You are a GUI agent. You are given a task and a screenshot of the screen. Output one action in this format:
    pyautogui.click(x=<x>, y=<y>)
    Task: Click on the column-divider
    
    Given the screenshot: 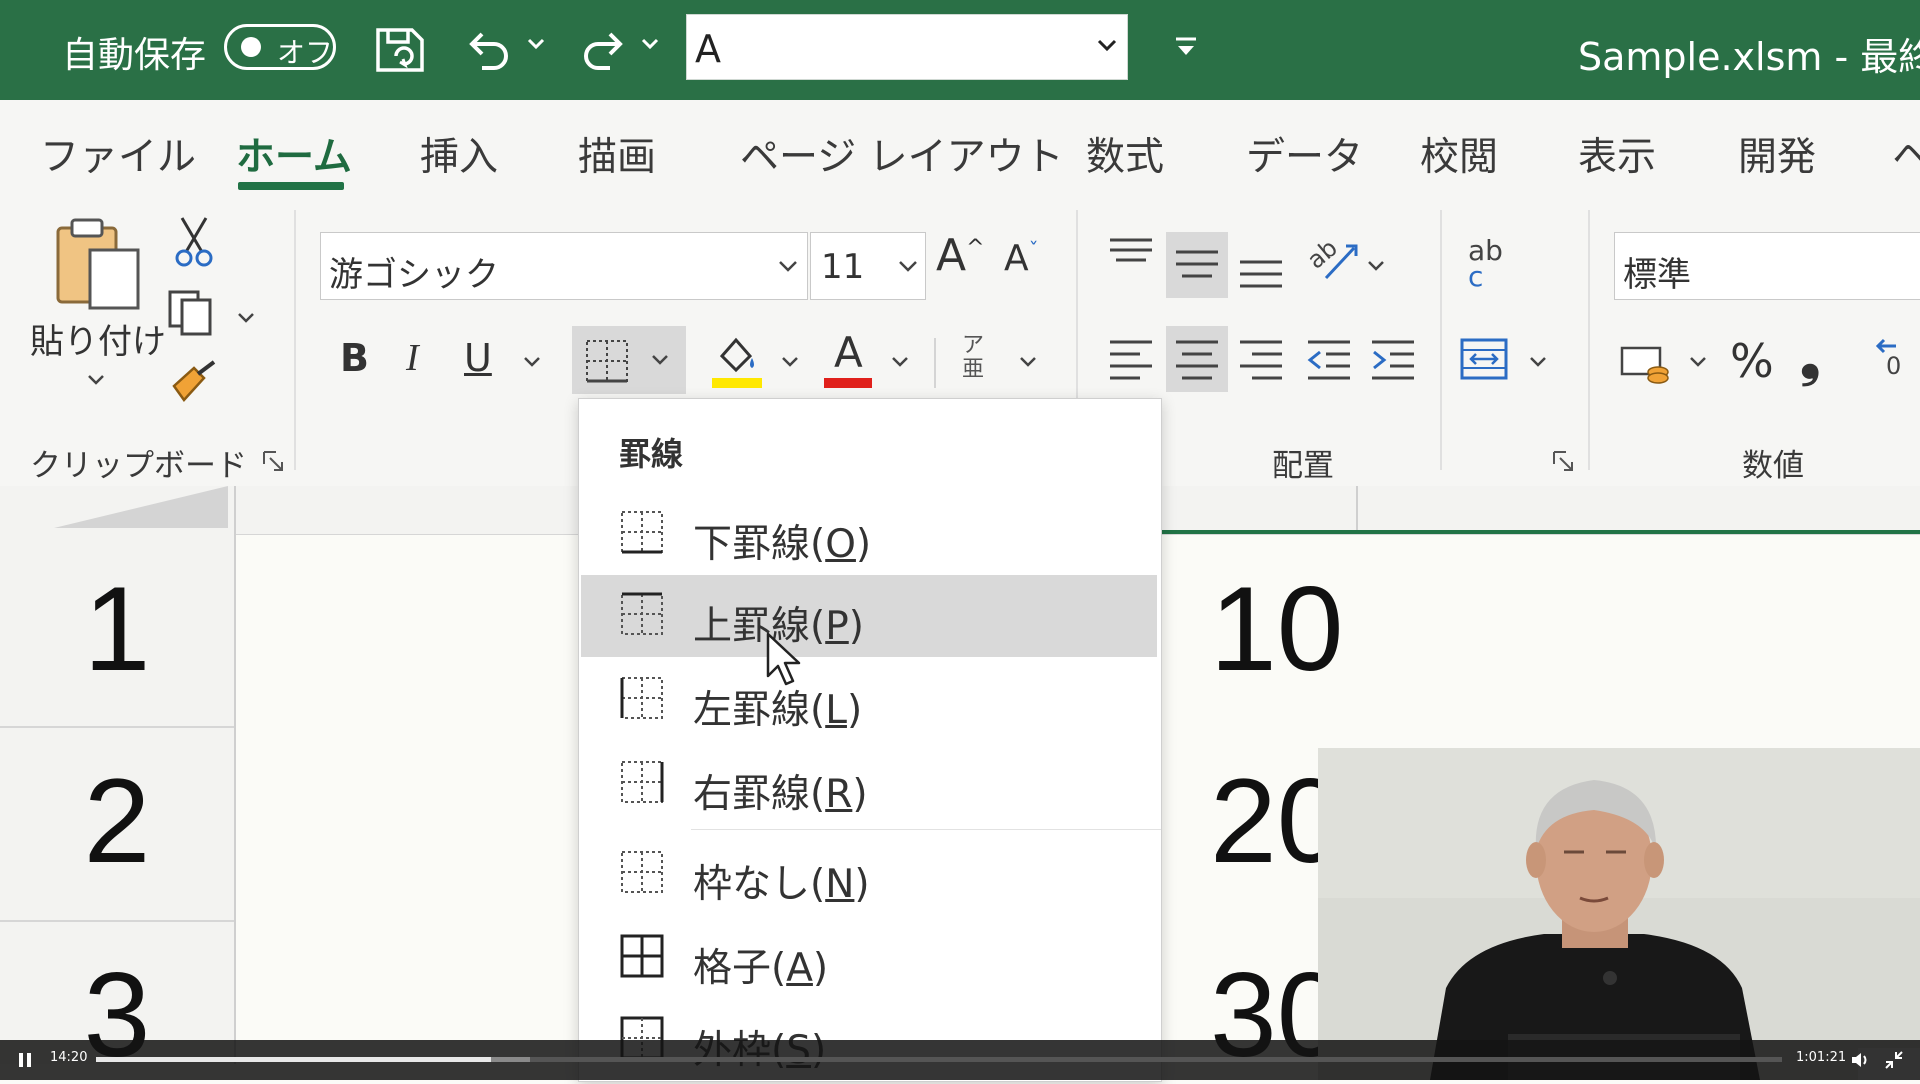 What is the action you would take?
    pyautogui.click(x=235, y=510)
    